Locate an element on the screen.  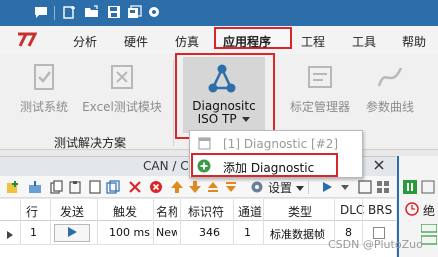
cell-identifier: 346 is located at coordinates (209, 232).